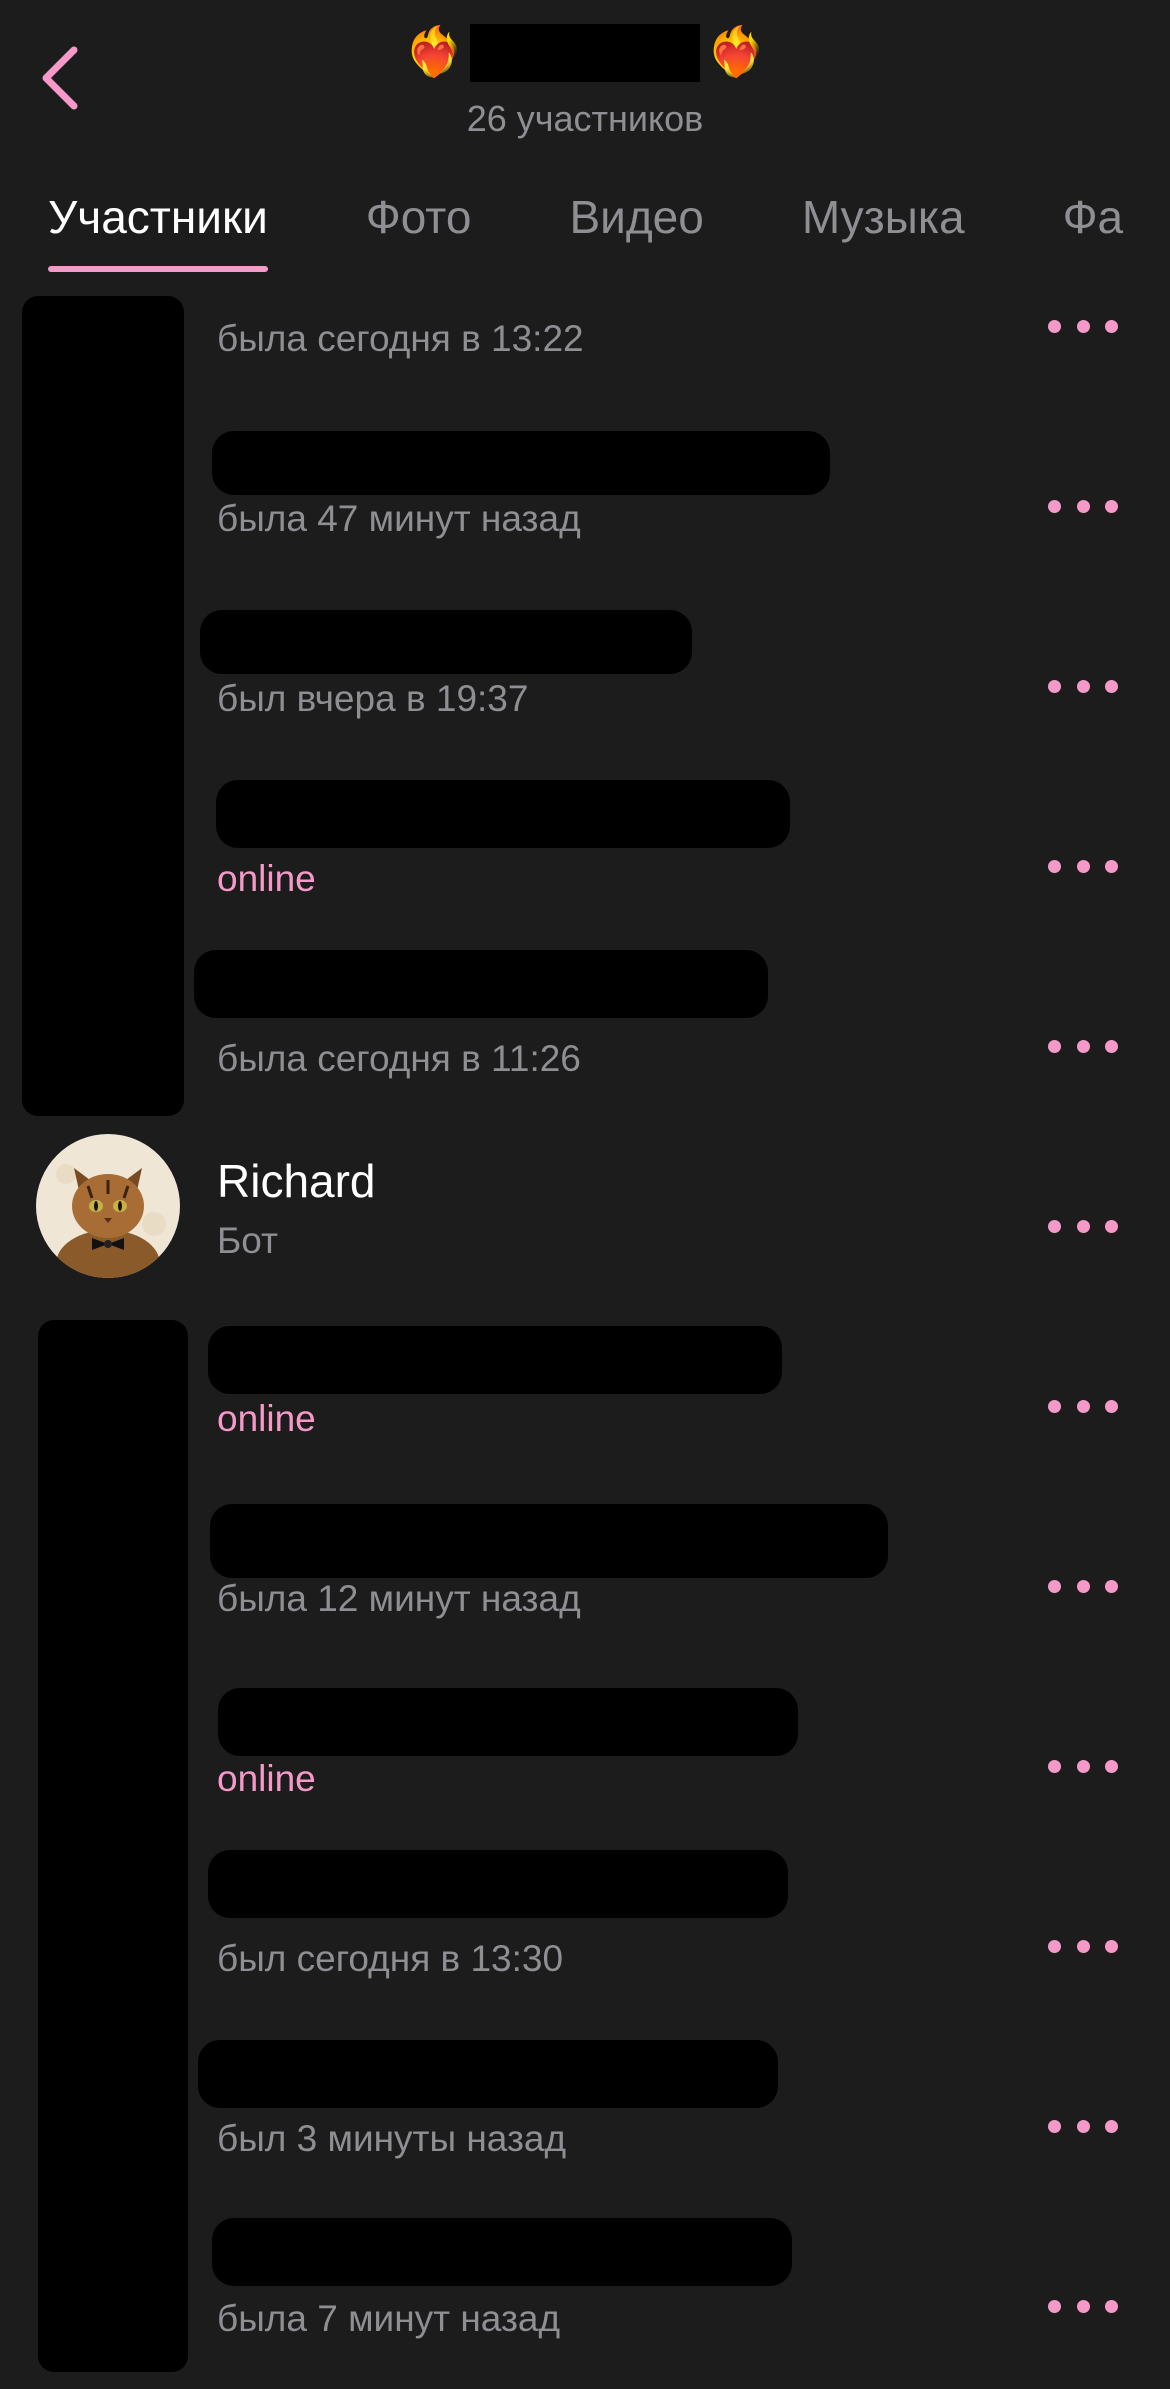 This screenshot has width=1170, height=2389. Describe the element at coordinates (399, 1058) in the screenshot. I see `member-status: была сегодня в 11:26` at that location.